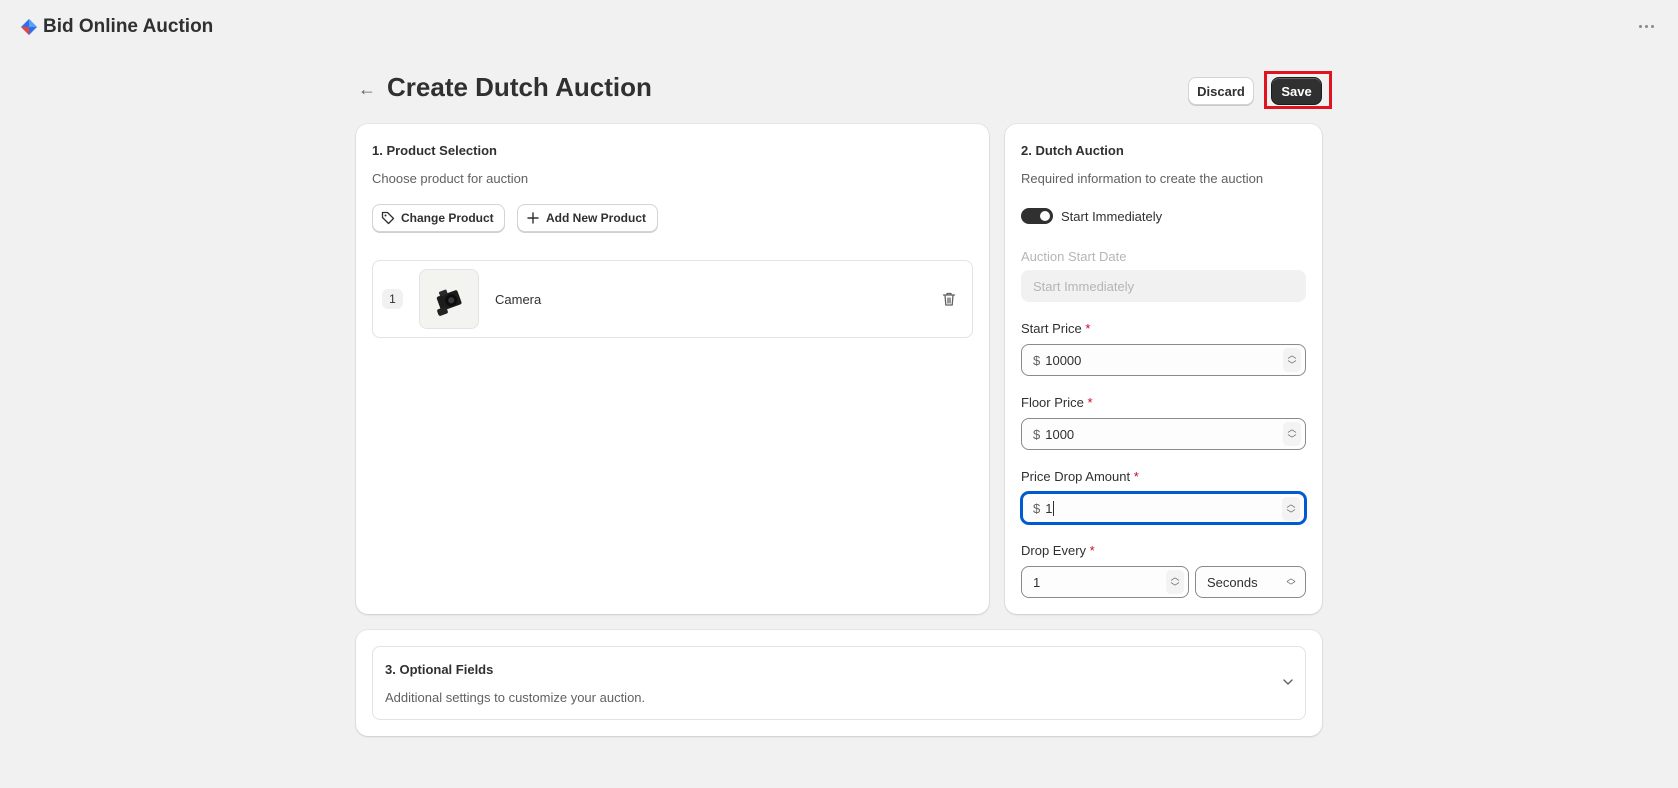 This screenshot has width=1678, height=788. What do you see at coordinates (1072, 150) in the screenshot?
I see `dutch-auction-heading: 2. Dutch Auction` at bounding box center [1072, 150].